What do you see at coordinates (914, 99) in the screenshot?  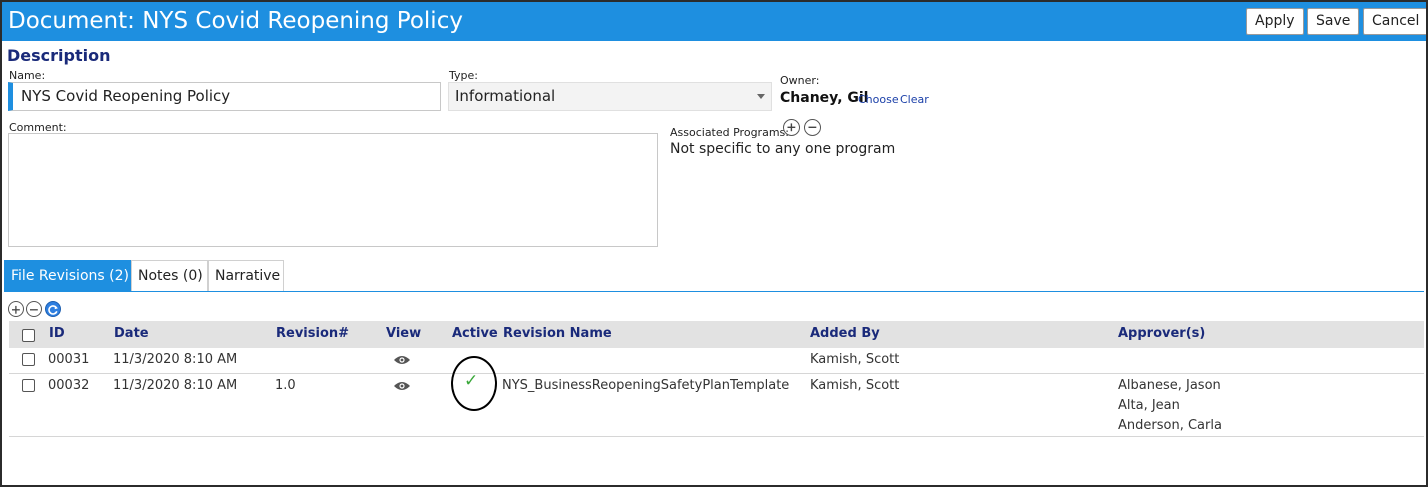 I see `owner-clear-link: Clear` at bounding box center [914, 99].